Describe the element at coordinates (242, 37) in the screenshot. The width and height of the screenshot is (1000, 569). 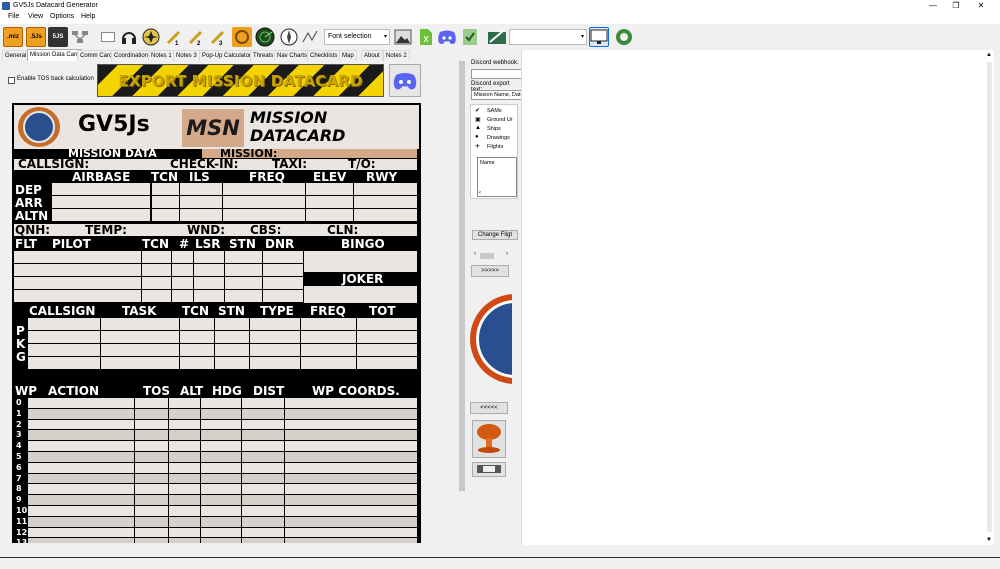
I see `calculator-icon` at that location.